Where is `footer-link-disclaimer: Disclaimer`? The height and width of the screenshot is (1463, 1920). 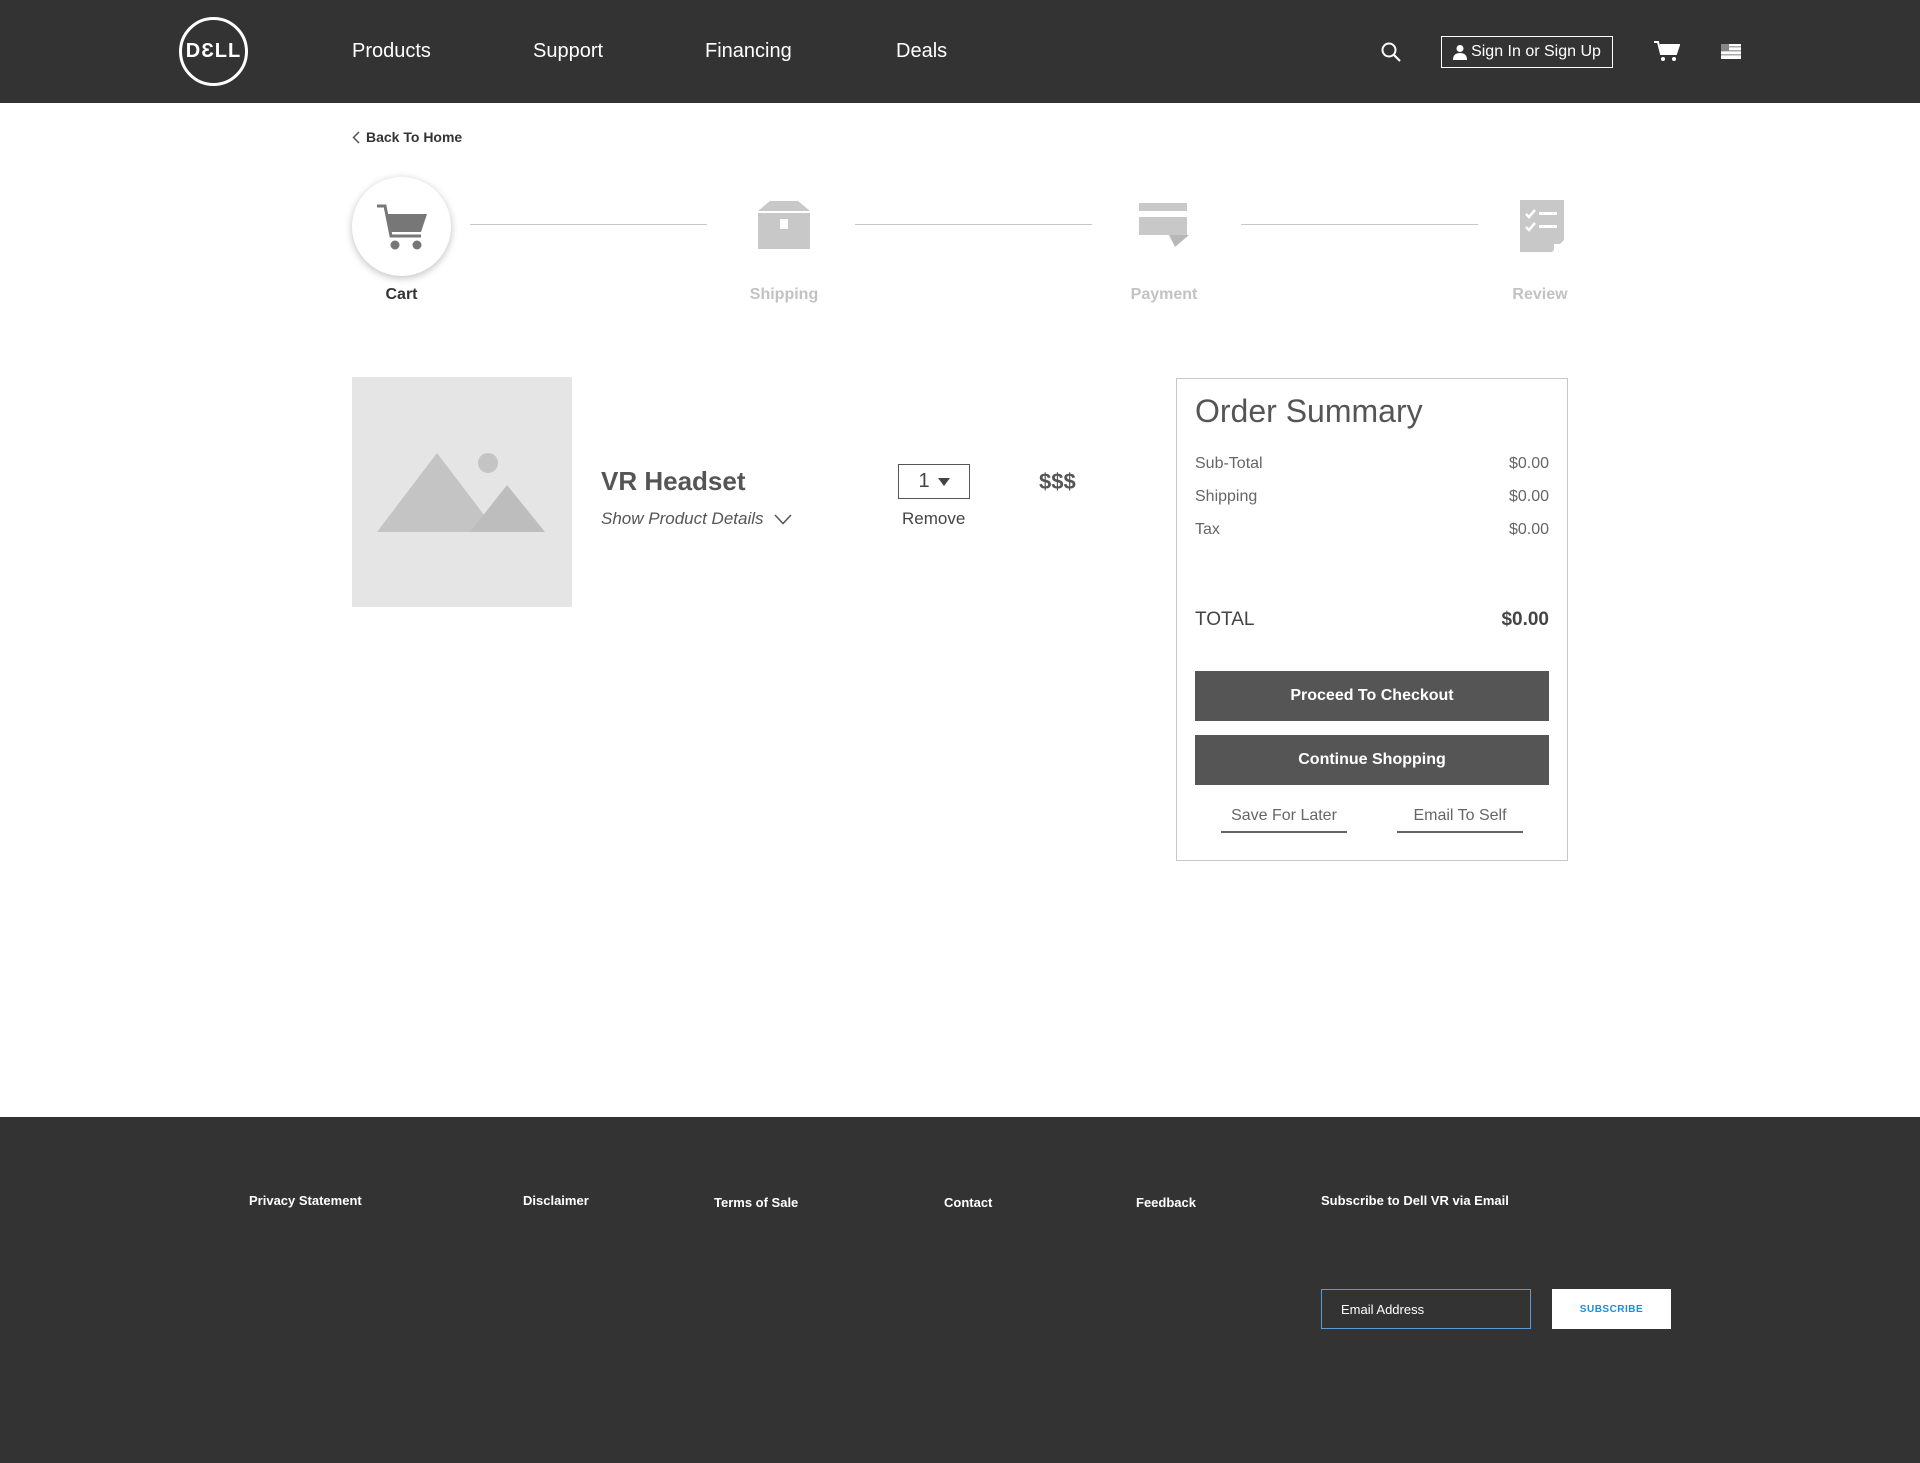
footer-link-disclaimer: Disclaimer is located at coordinates (556, 1200).